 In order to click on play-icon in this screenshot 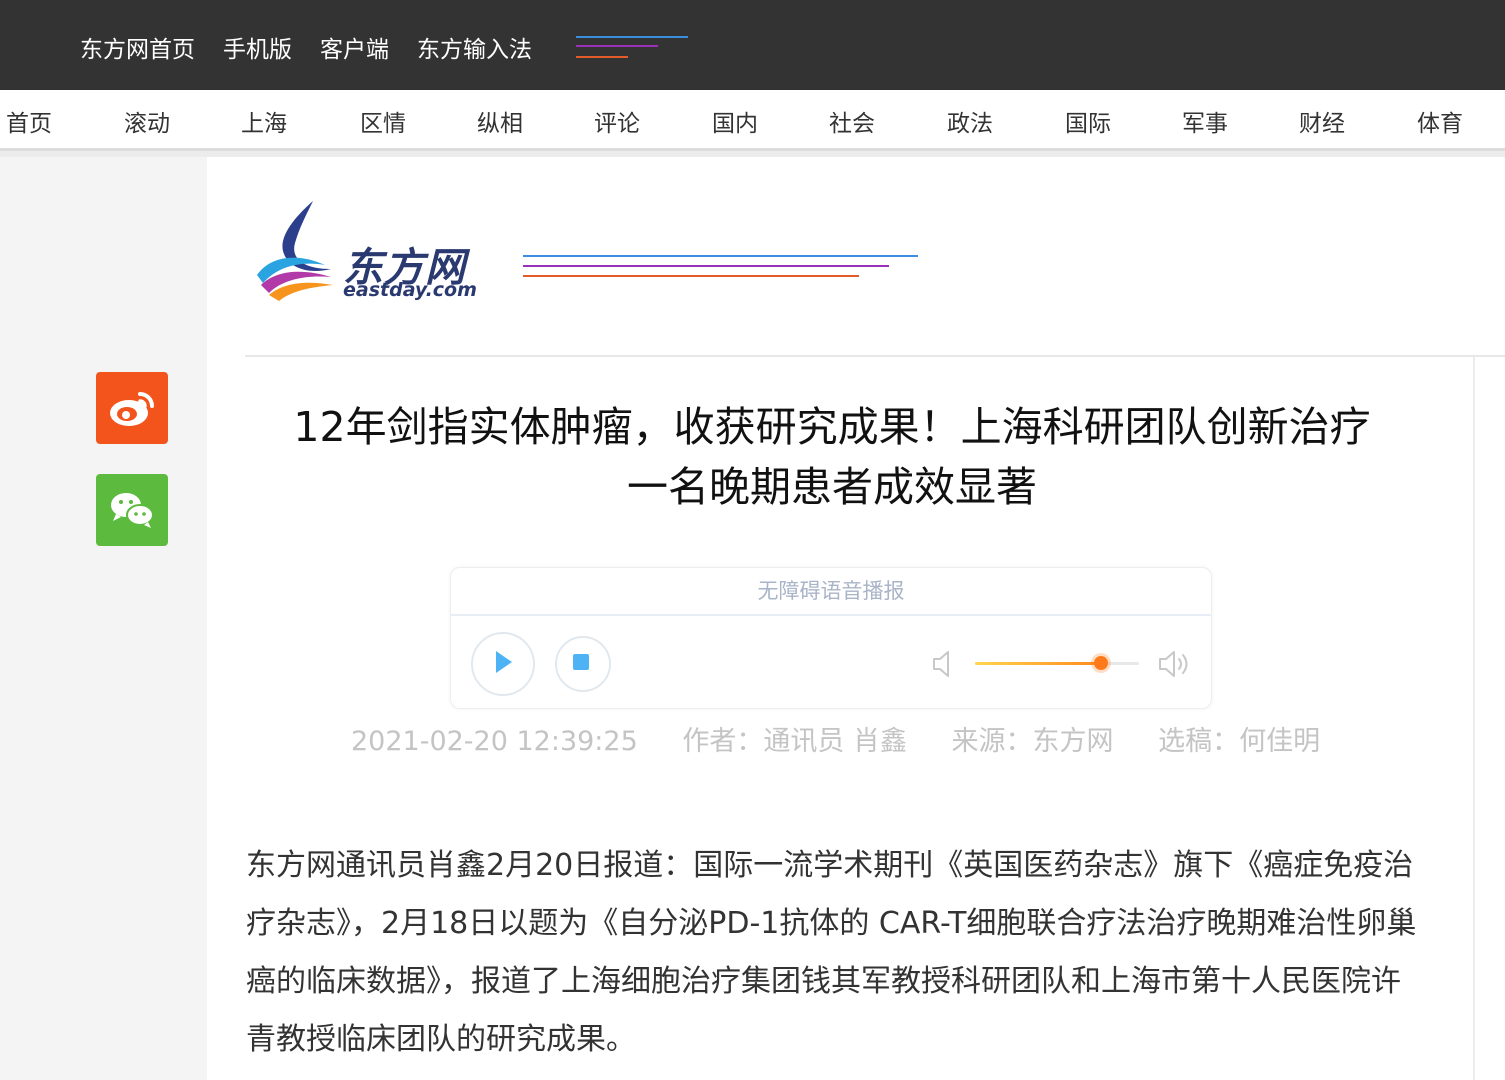, I will do `click(504, 662)`.